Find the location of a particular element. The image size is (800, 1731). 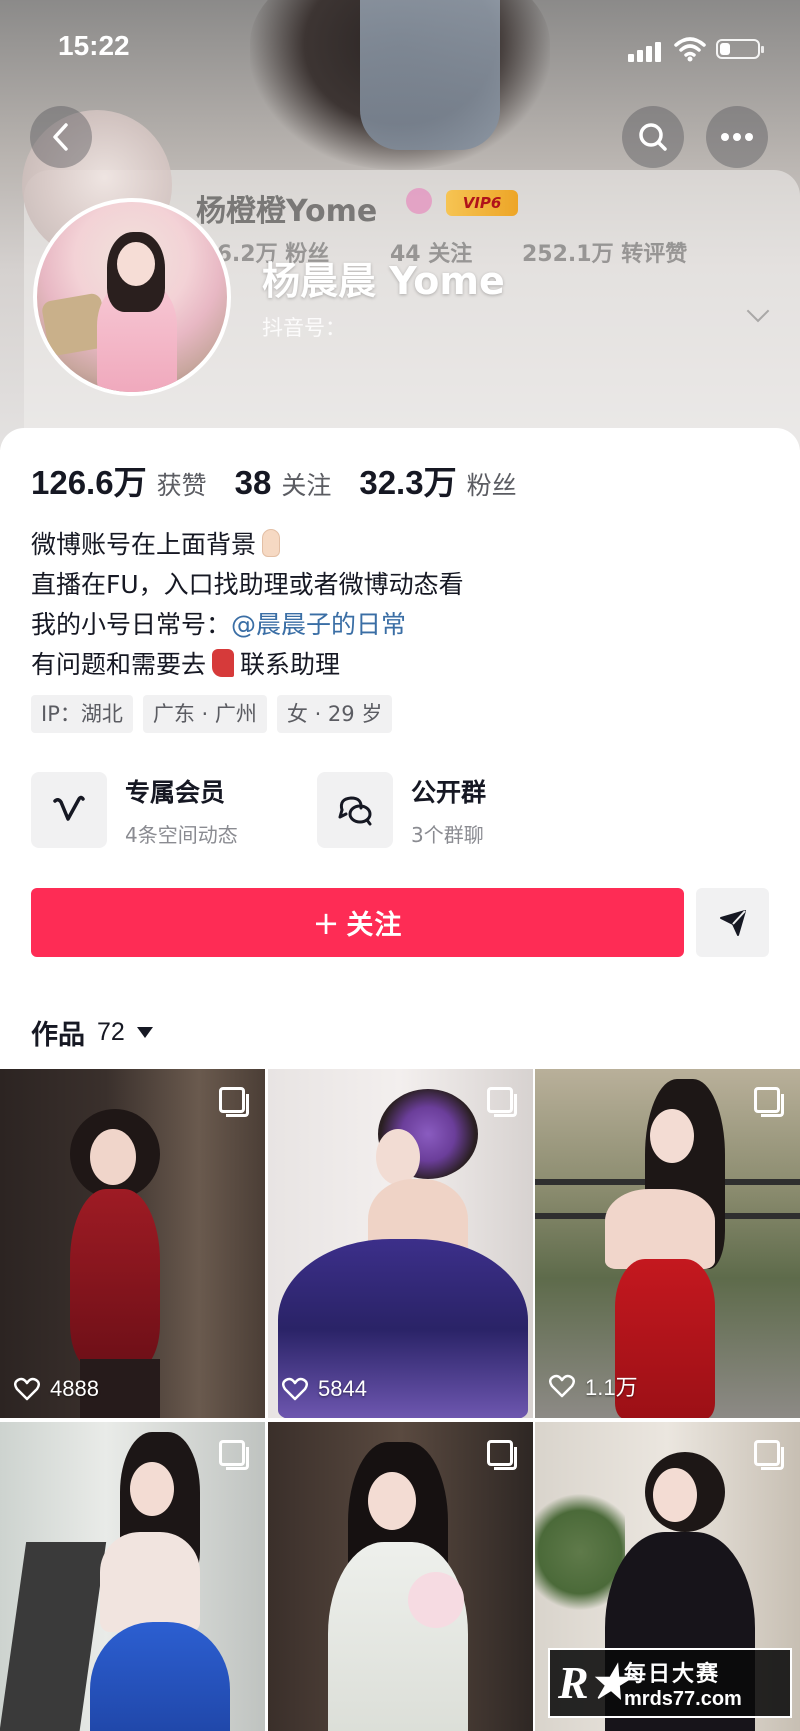

city-tag: 广东 · 广州 is located at coordinates (204, 714).